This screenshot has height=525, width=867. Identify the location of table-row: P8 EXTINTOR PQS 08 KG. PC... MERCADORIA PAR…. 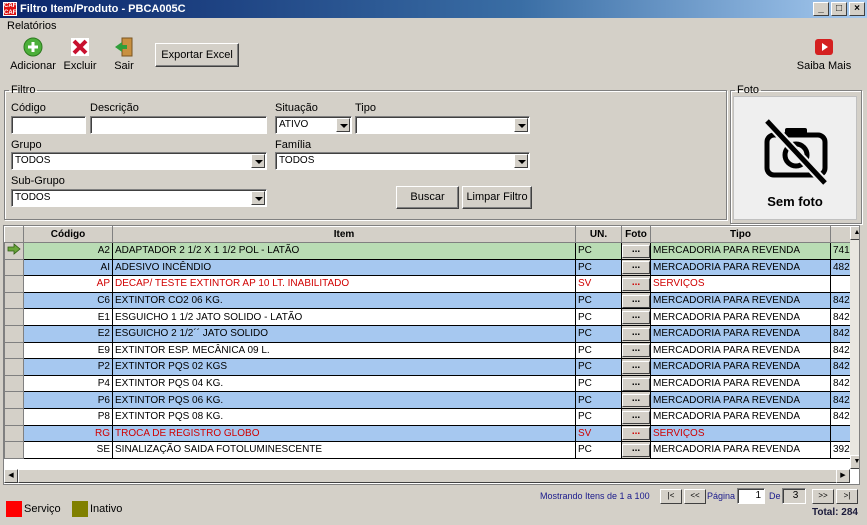
(428, 416).